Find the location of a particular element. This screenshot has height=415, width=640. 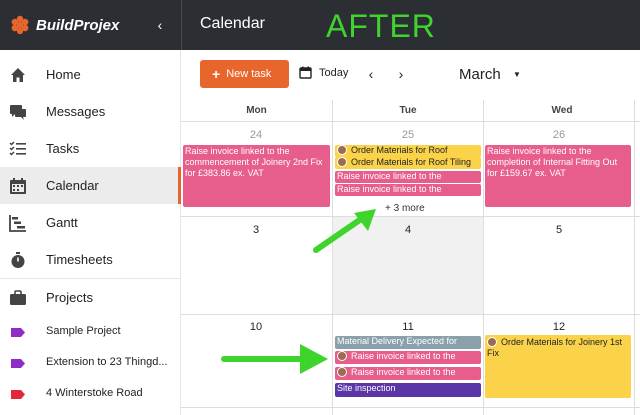

sidebar-item-gantt: Gantt is located at coordinates (90, 222).